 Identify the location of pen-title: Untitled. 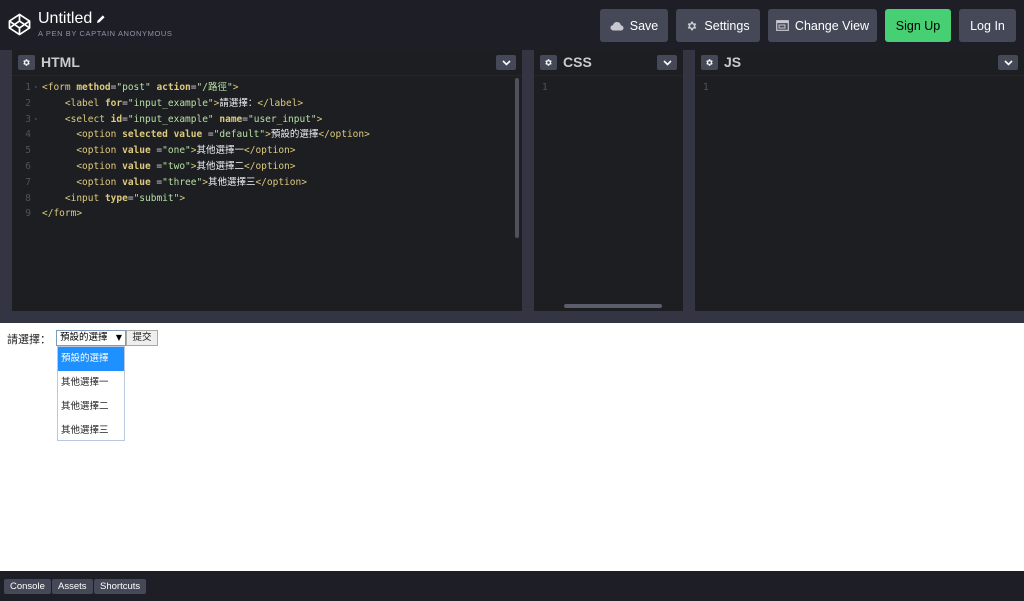
(105, 19).